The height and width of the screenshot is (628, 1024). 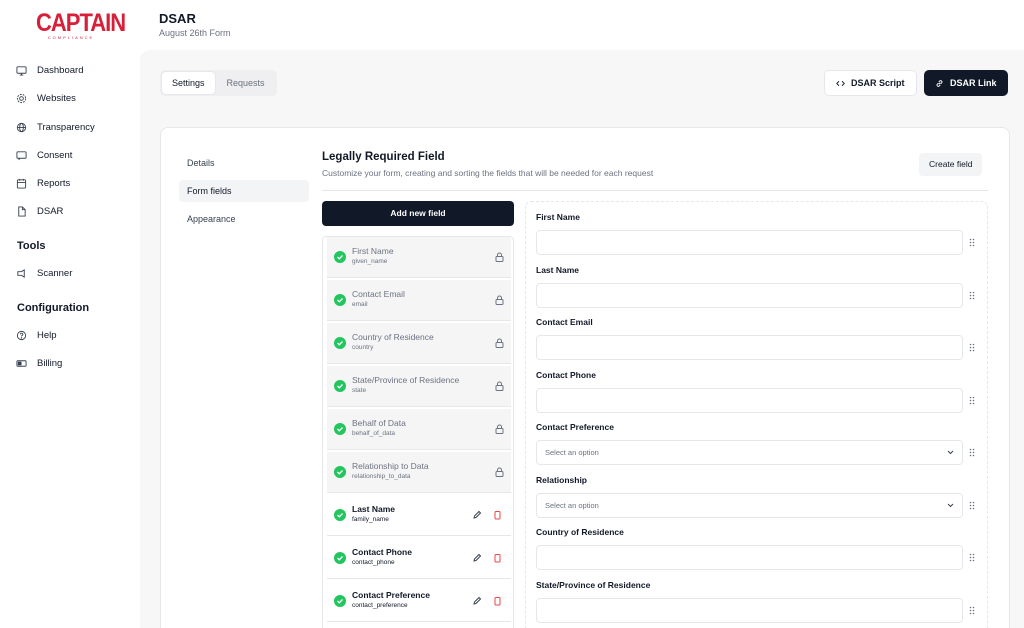 I want to click on field-key: country, so click(x=363, y=347).